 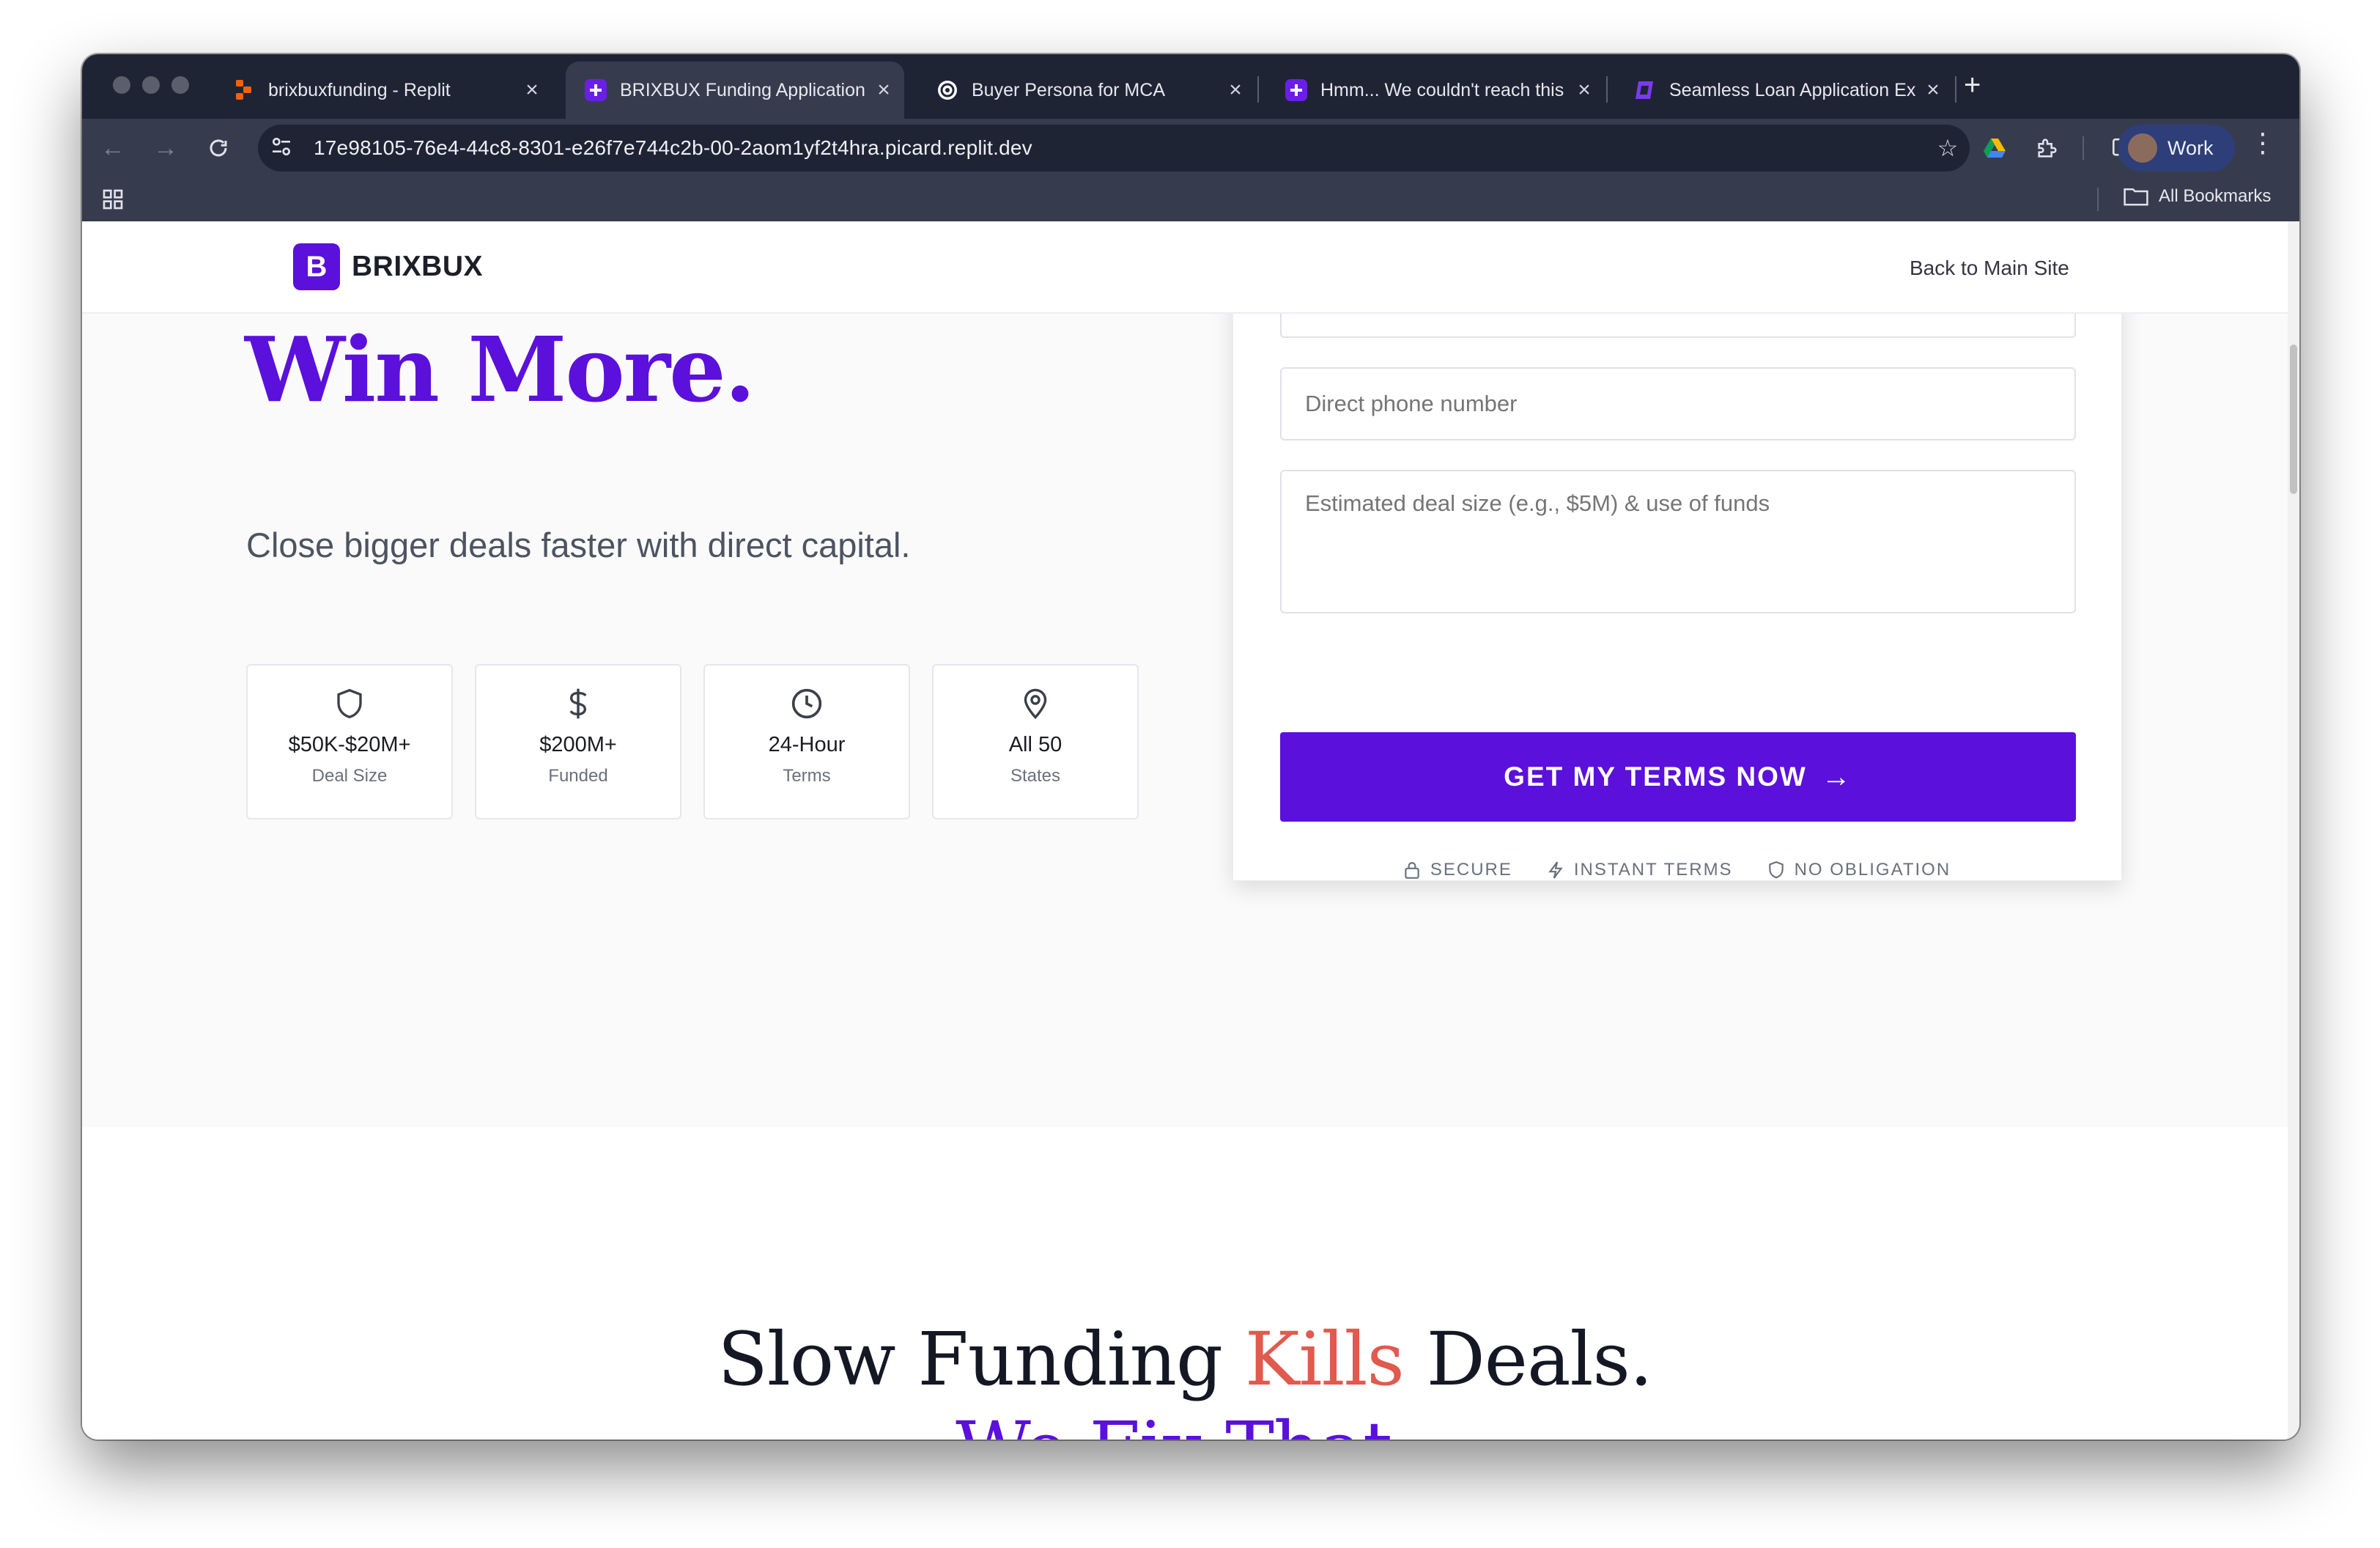 I want to click on brand-mark-icon: B, so click(x=316, y=266).